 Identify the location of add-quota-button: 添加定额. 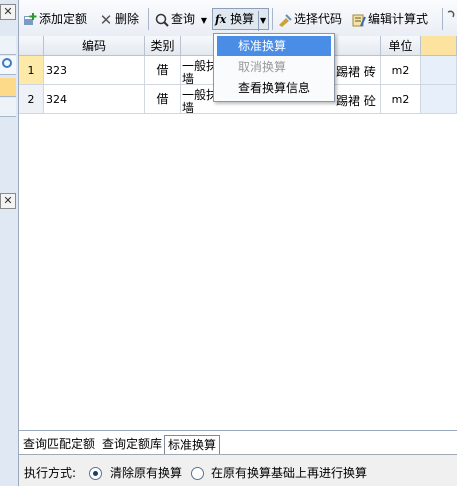
(55, 19).